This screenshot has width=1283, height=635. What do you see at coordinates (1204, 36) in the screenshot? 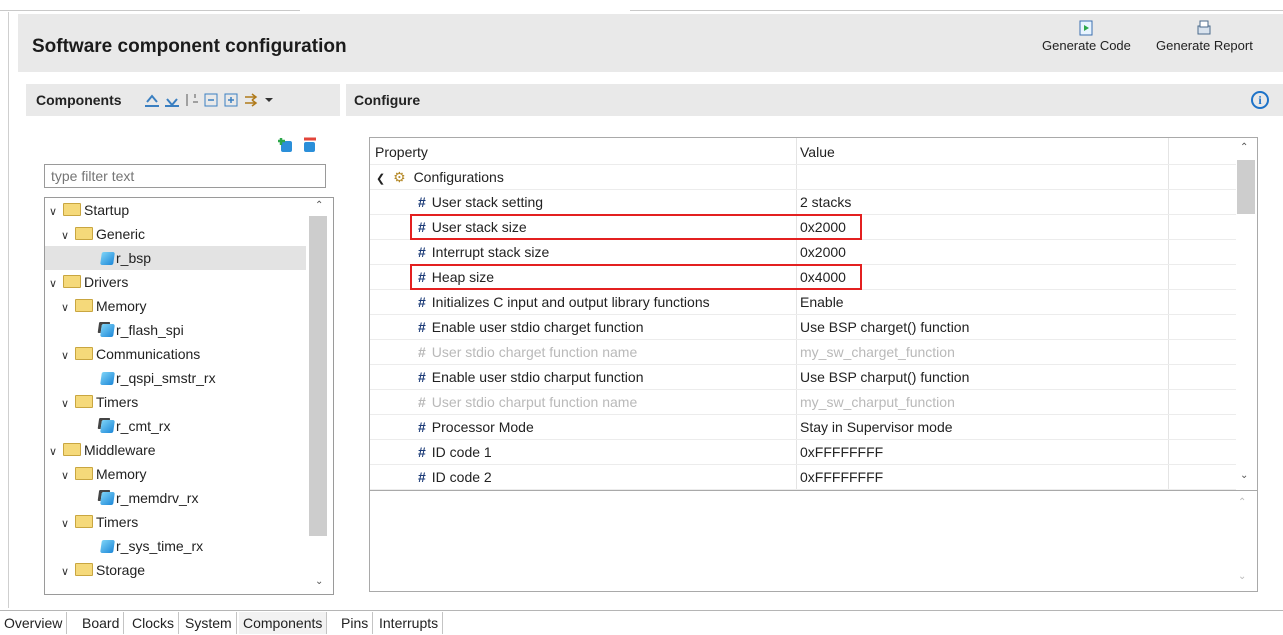
I see `generate-report-button: Generate Report` at bounding box center [1204, 36].